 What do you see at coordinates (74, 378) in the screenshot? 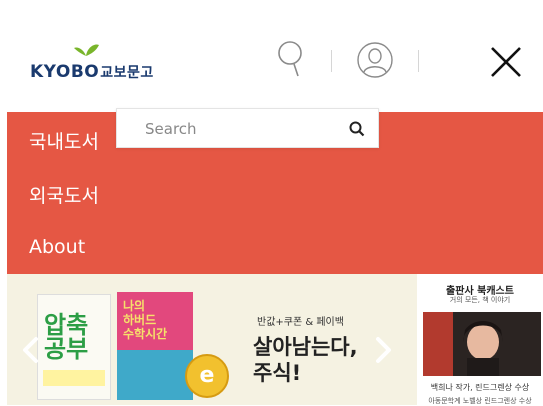
I see `book-band` at bounding box center [74, 378].